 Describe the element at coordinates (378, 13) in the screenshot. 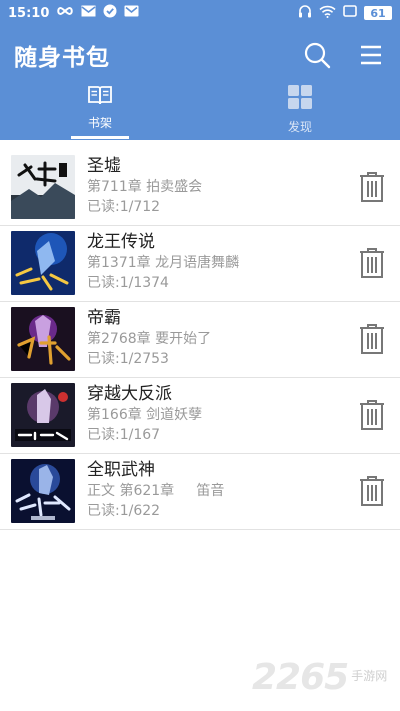

I see `battery-level: 61` at that location.